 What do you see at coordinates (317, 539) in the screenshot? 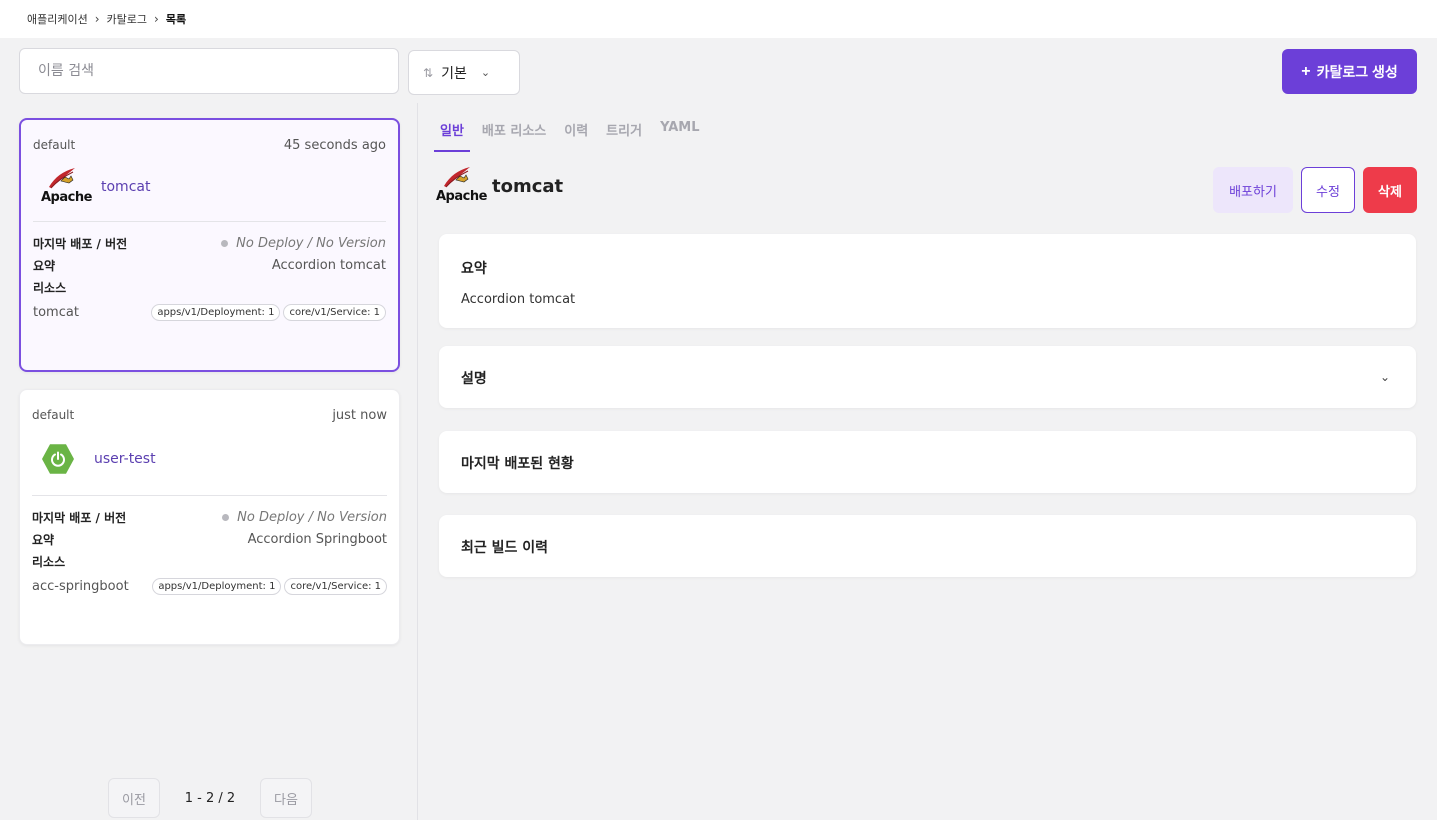
I see `summary-value: Accordion Springboot` at bounding box center [317, 539].